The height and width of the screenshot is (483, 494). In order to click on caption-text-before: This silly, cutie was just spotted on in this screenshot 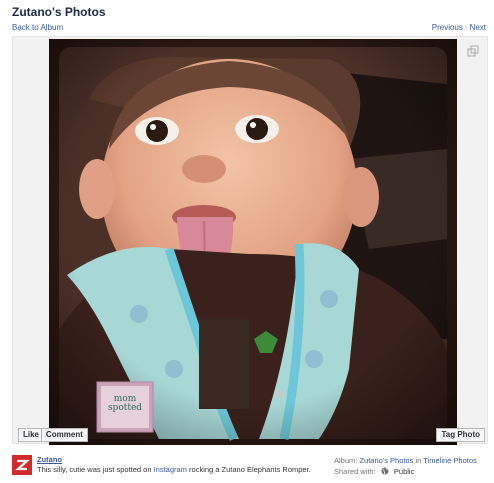, I will do `click(95, 469)`.